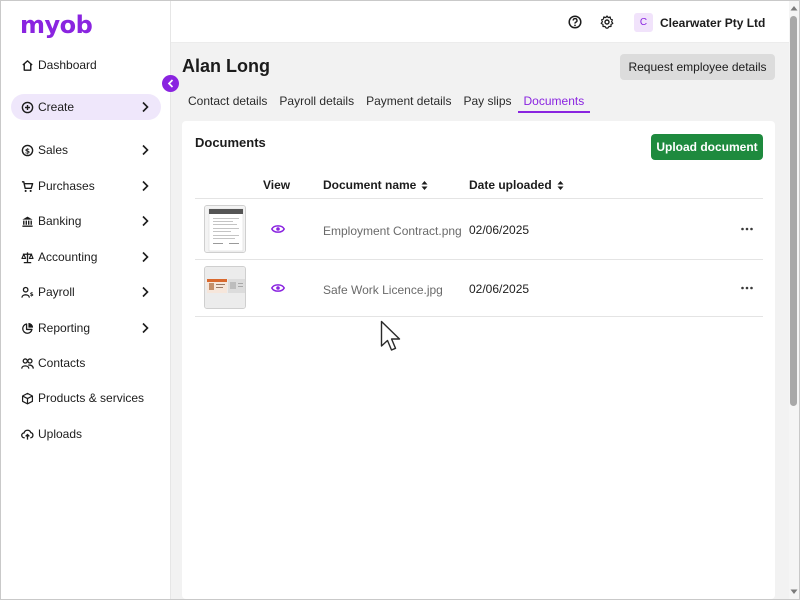 The height and width of the screenshot is (600, 800). Describe the element at coordinates (230, 142) in the screenshot. I see `documents-title: Documents` at that location.